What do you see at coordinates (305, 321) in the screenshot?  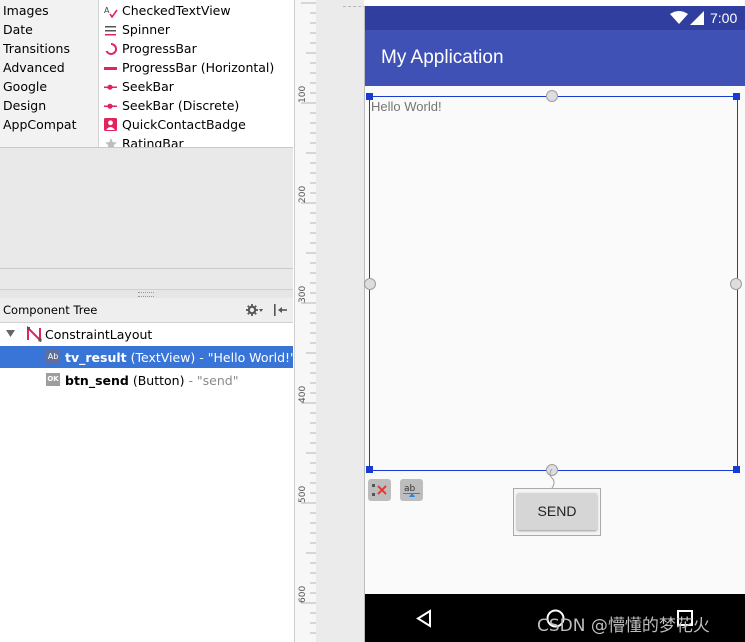 I see `vertical-ruler: 100 200 300 400 500 600` at bounding box center [305, 321].